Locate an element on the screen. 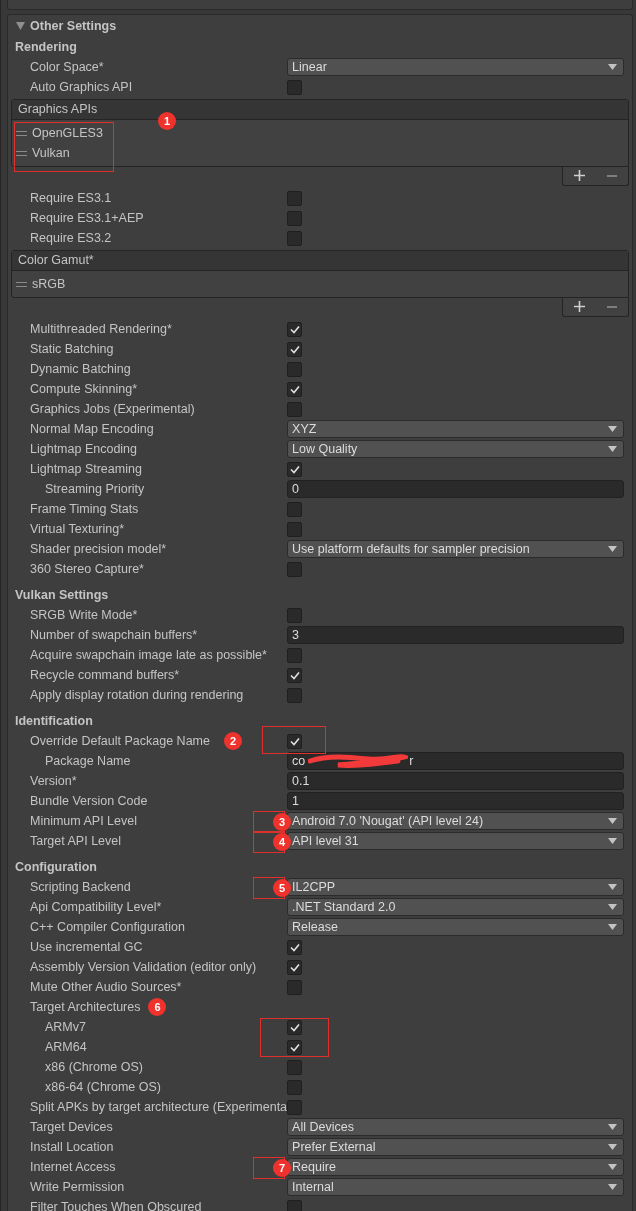 Image resolution: width=636 pixels, height=1211 pixels. setting-label: Require ES3.2 is located at coordinates (71, 238).